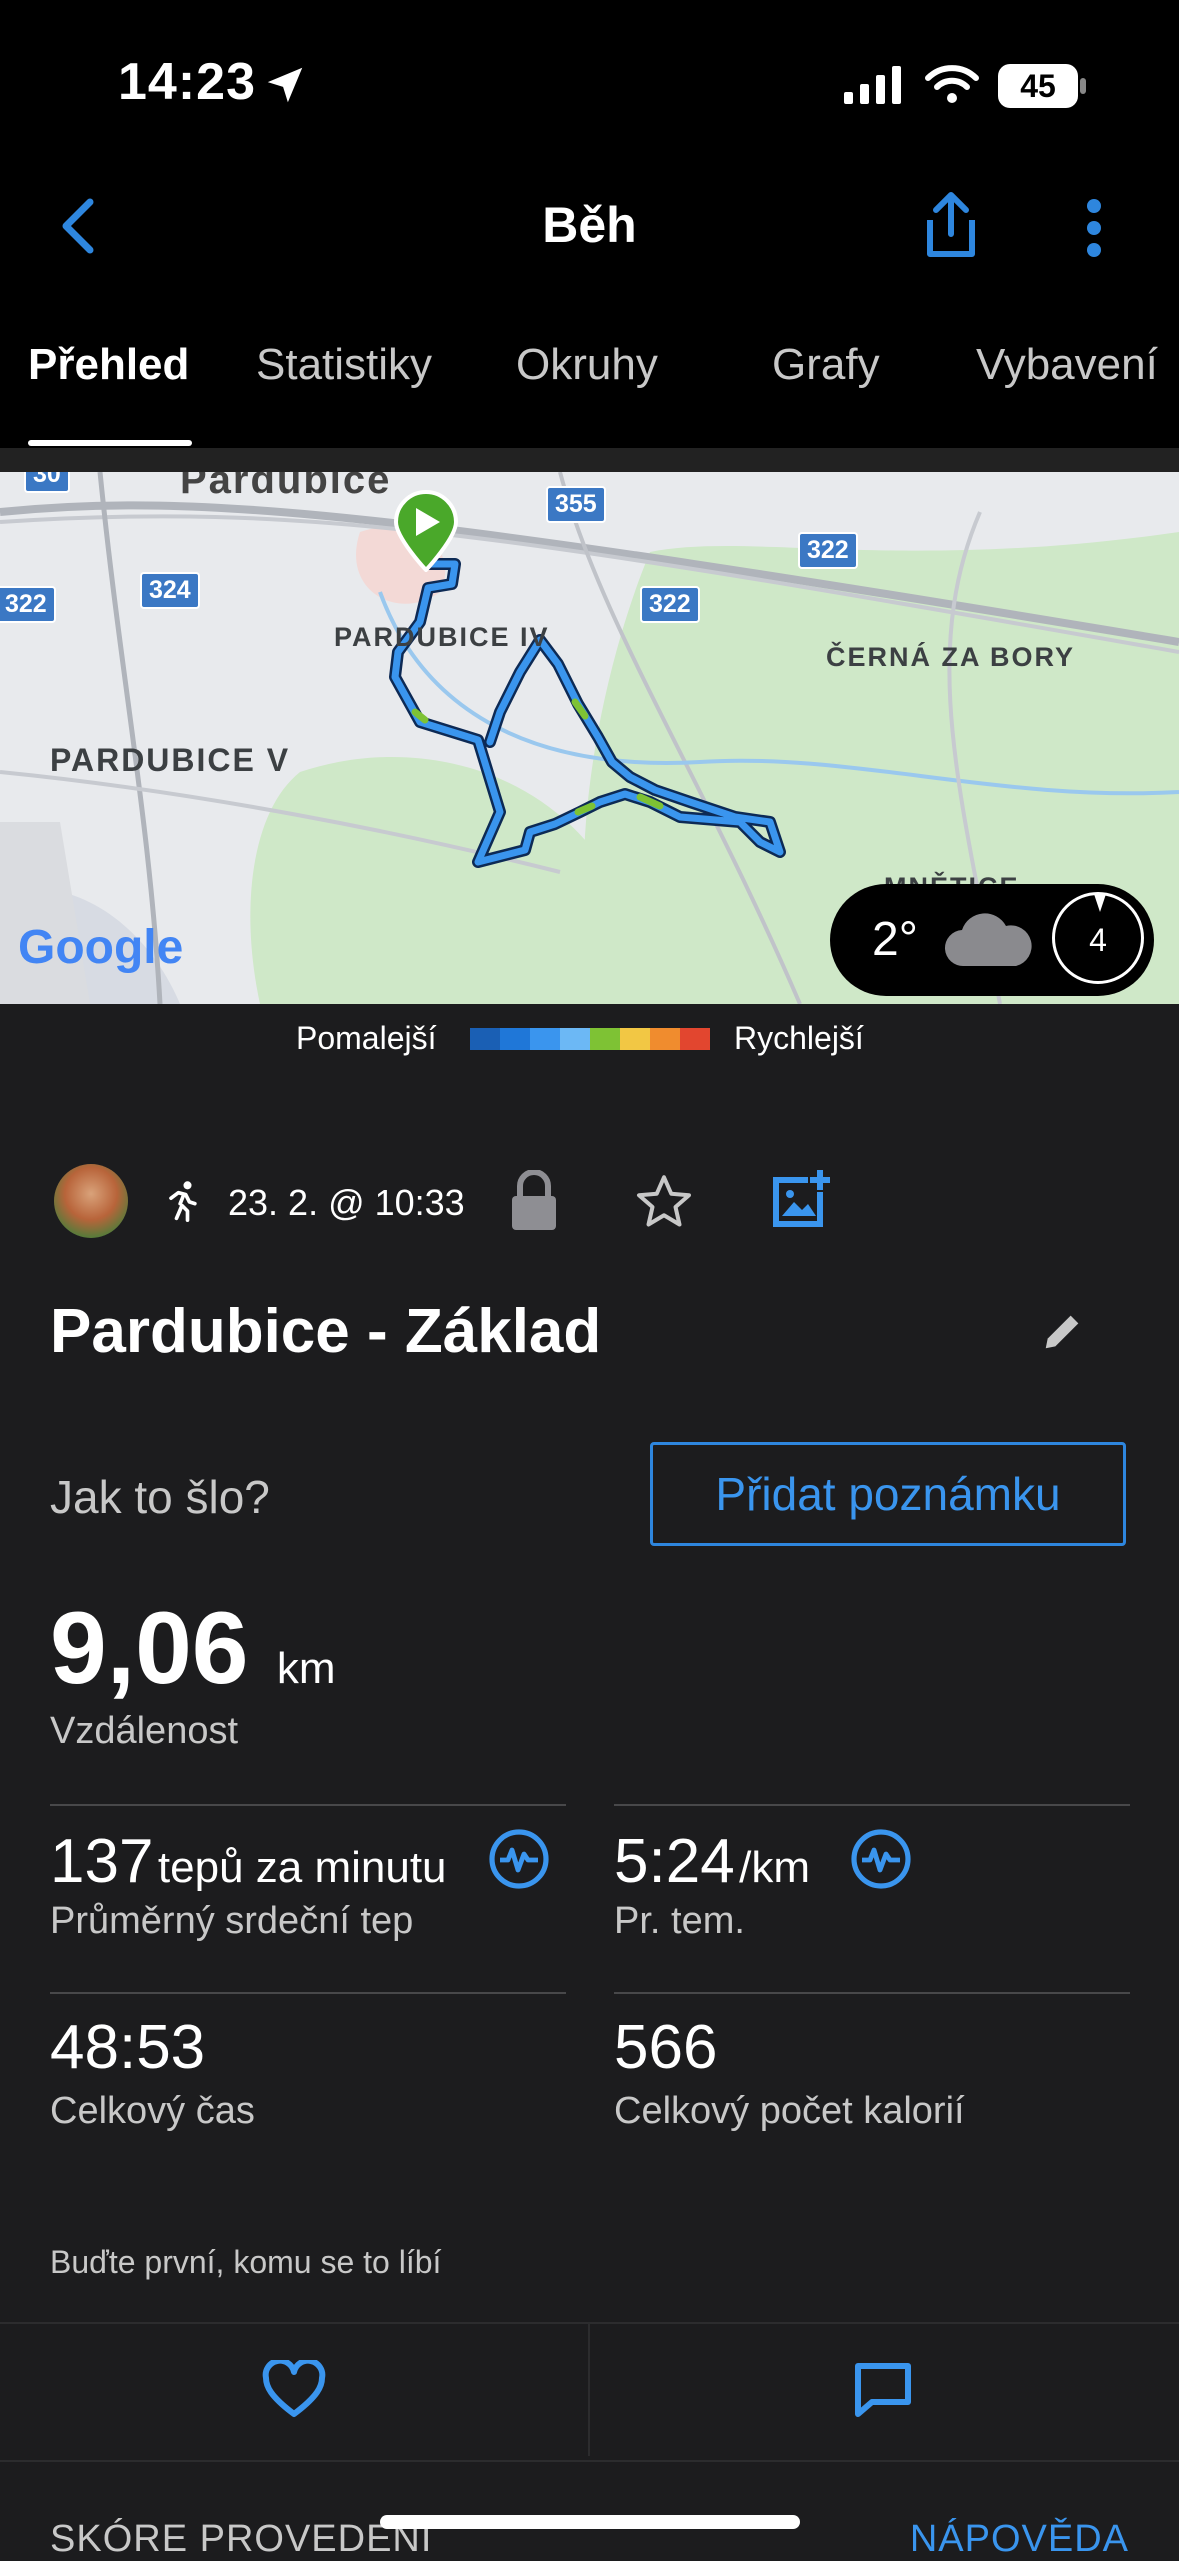 The height and width of the screenshot is (2561, 1179). What do you see at coordinates (590, 2522) in the screenshot?
I see `home-indicator` at bounding box center [590, 2522].